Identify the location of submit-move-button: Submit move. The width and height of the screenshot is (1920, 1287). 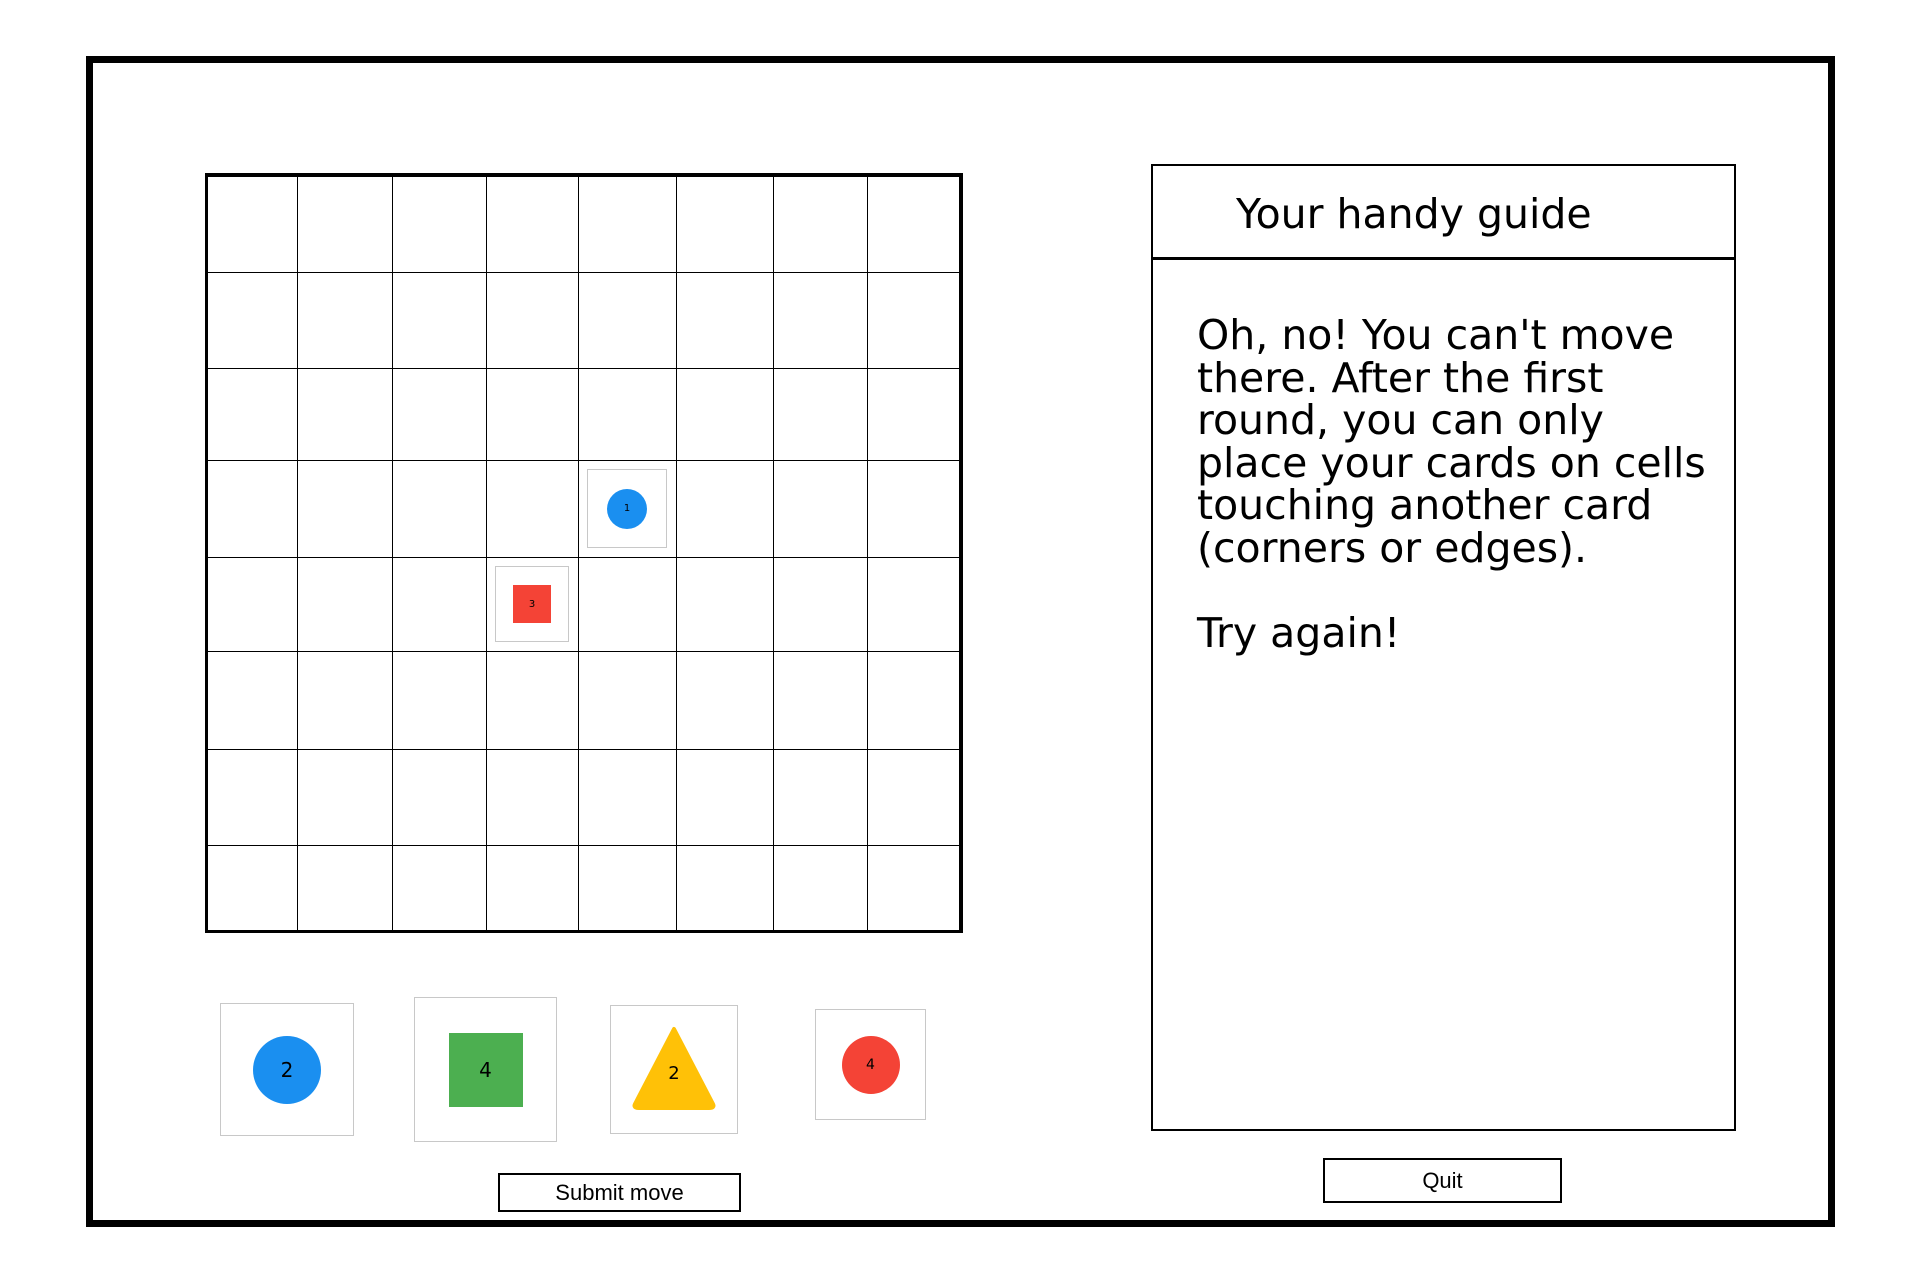
(619, 1192).